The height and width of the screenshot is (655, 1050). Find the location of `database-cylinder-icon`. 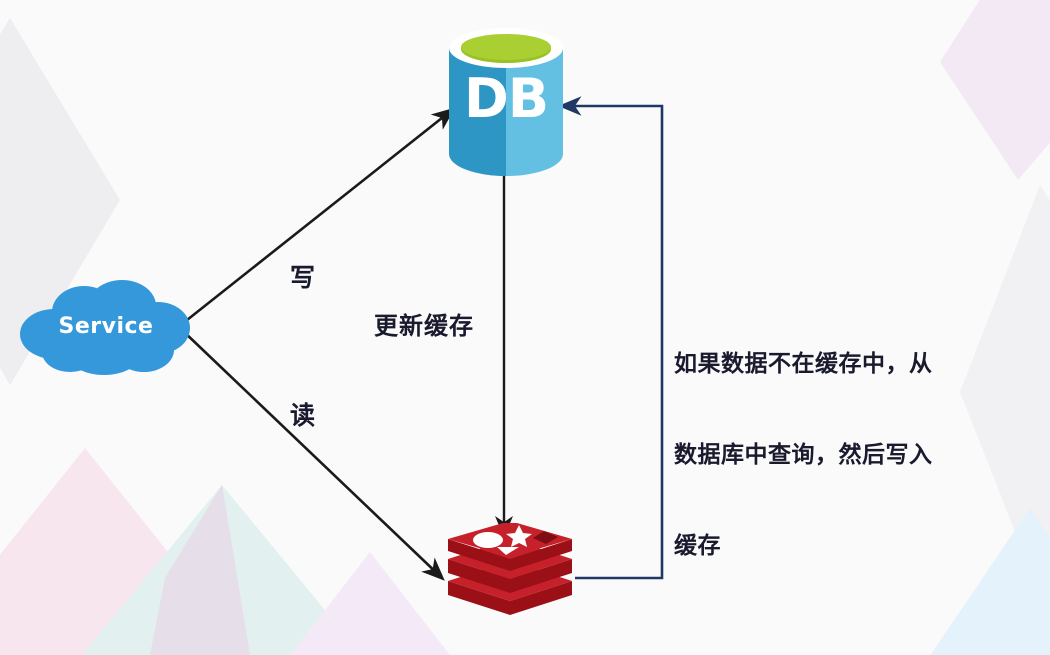

database-cylinder-icon is located at coordinates (506, 102).